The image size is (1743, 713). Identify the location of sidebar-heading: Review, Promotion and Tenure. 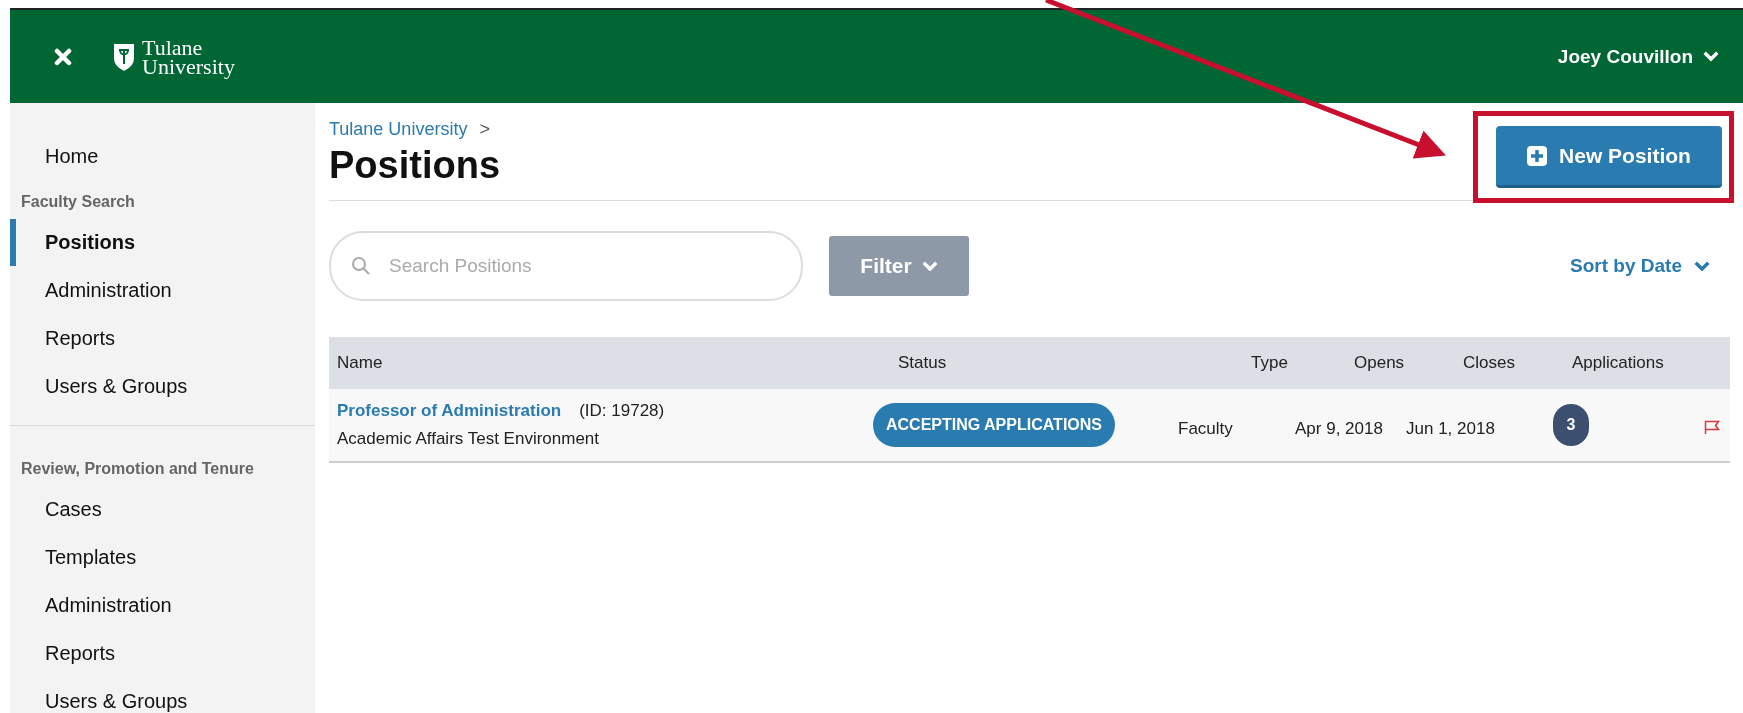
(137, 469).